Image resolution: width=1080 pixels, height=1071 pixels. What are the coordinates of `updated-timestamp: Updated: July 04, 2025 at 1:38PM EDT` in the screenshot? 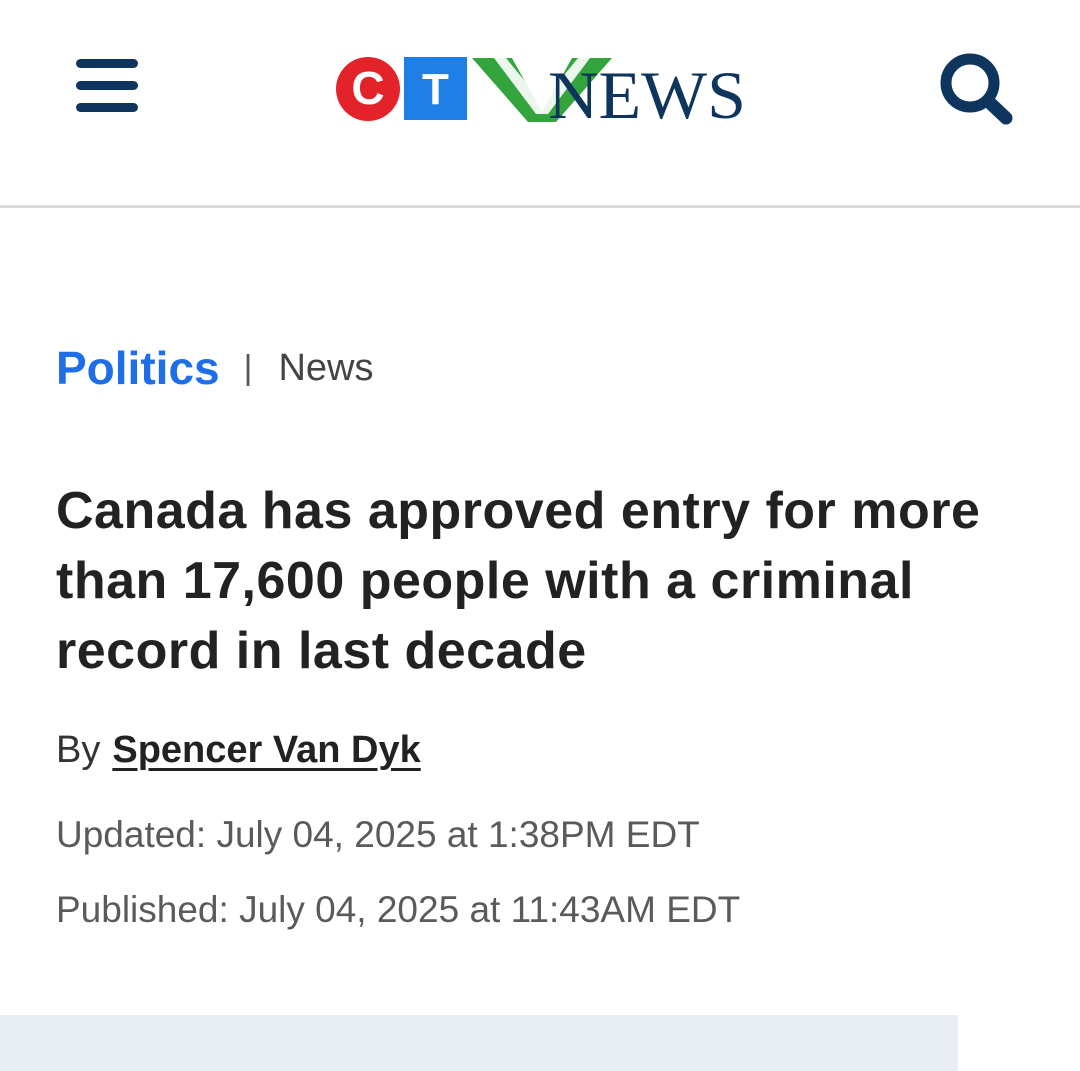 It's located at (378, 834).